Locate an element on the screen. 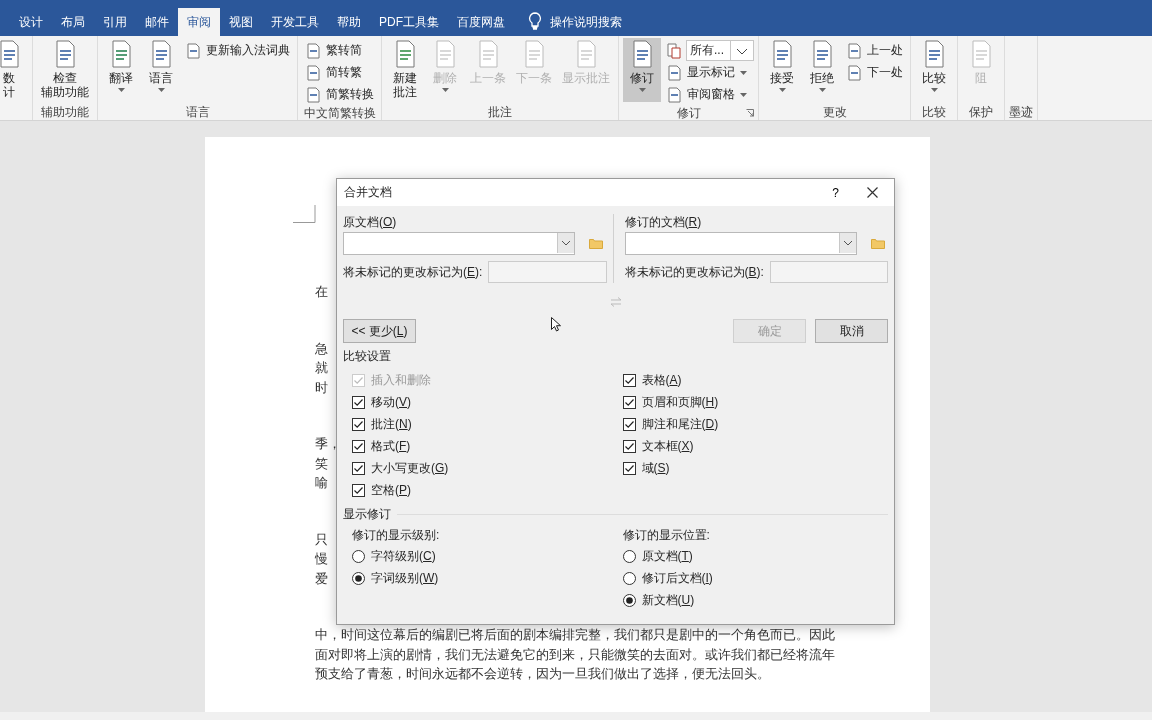 This screenshot has height=720, width=1152. ribbon-small-button: 繁转简 is located at coordinates (339, 50).